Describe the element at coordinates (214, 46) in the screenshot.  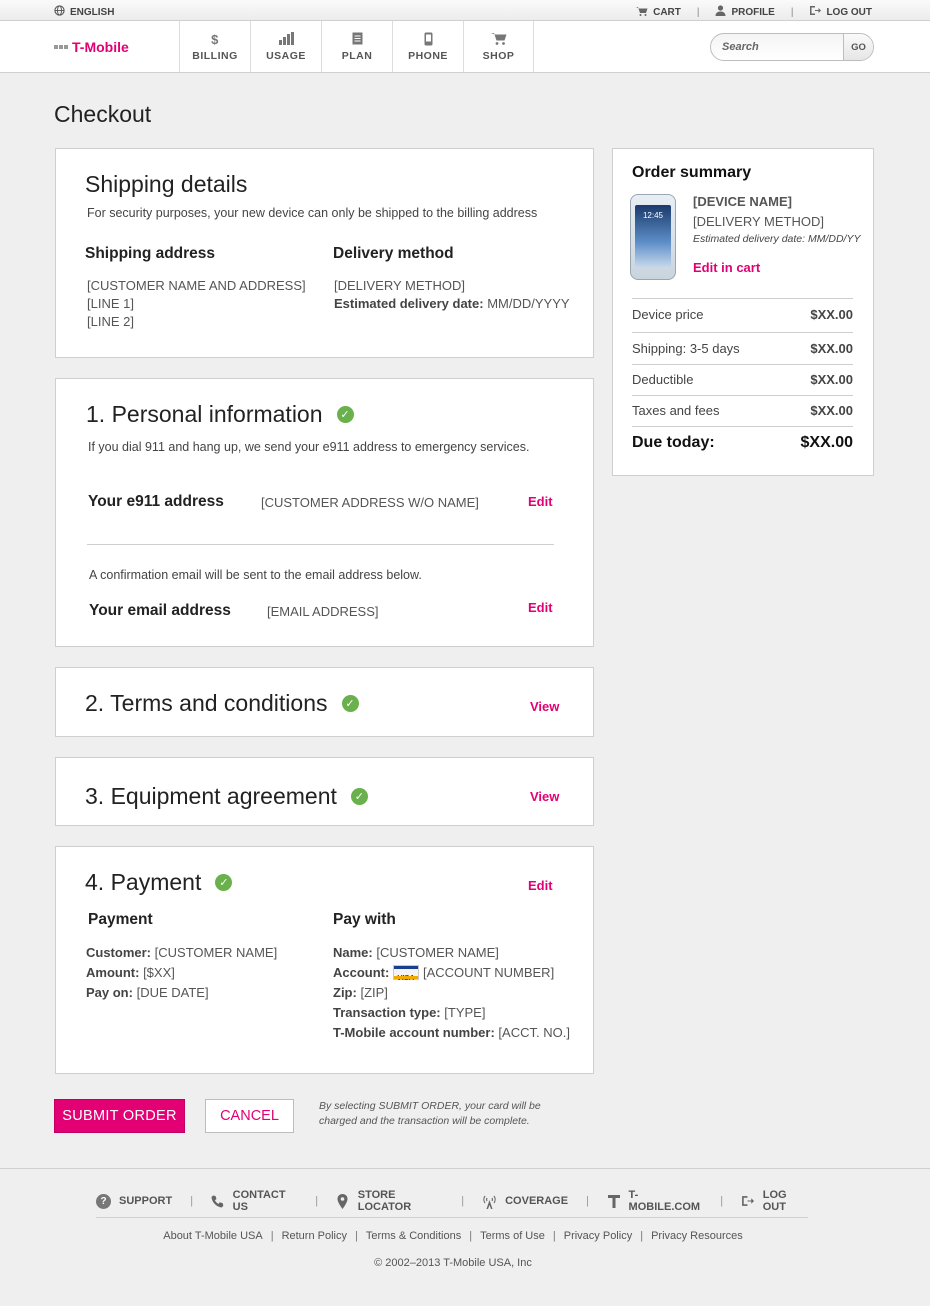
I see `nav-billing: $ BILLING` at that location.